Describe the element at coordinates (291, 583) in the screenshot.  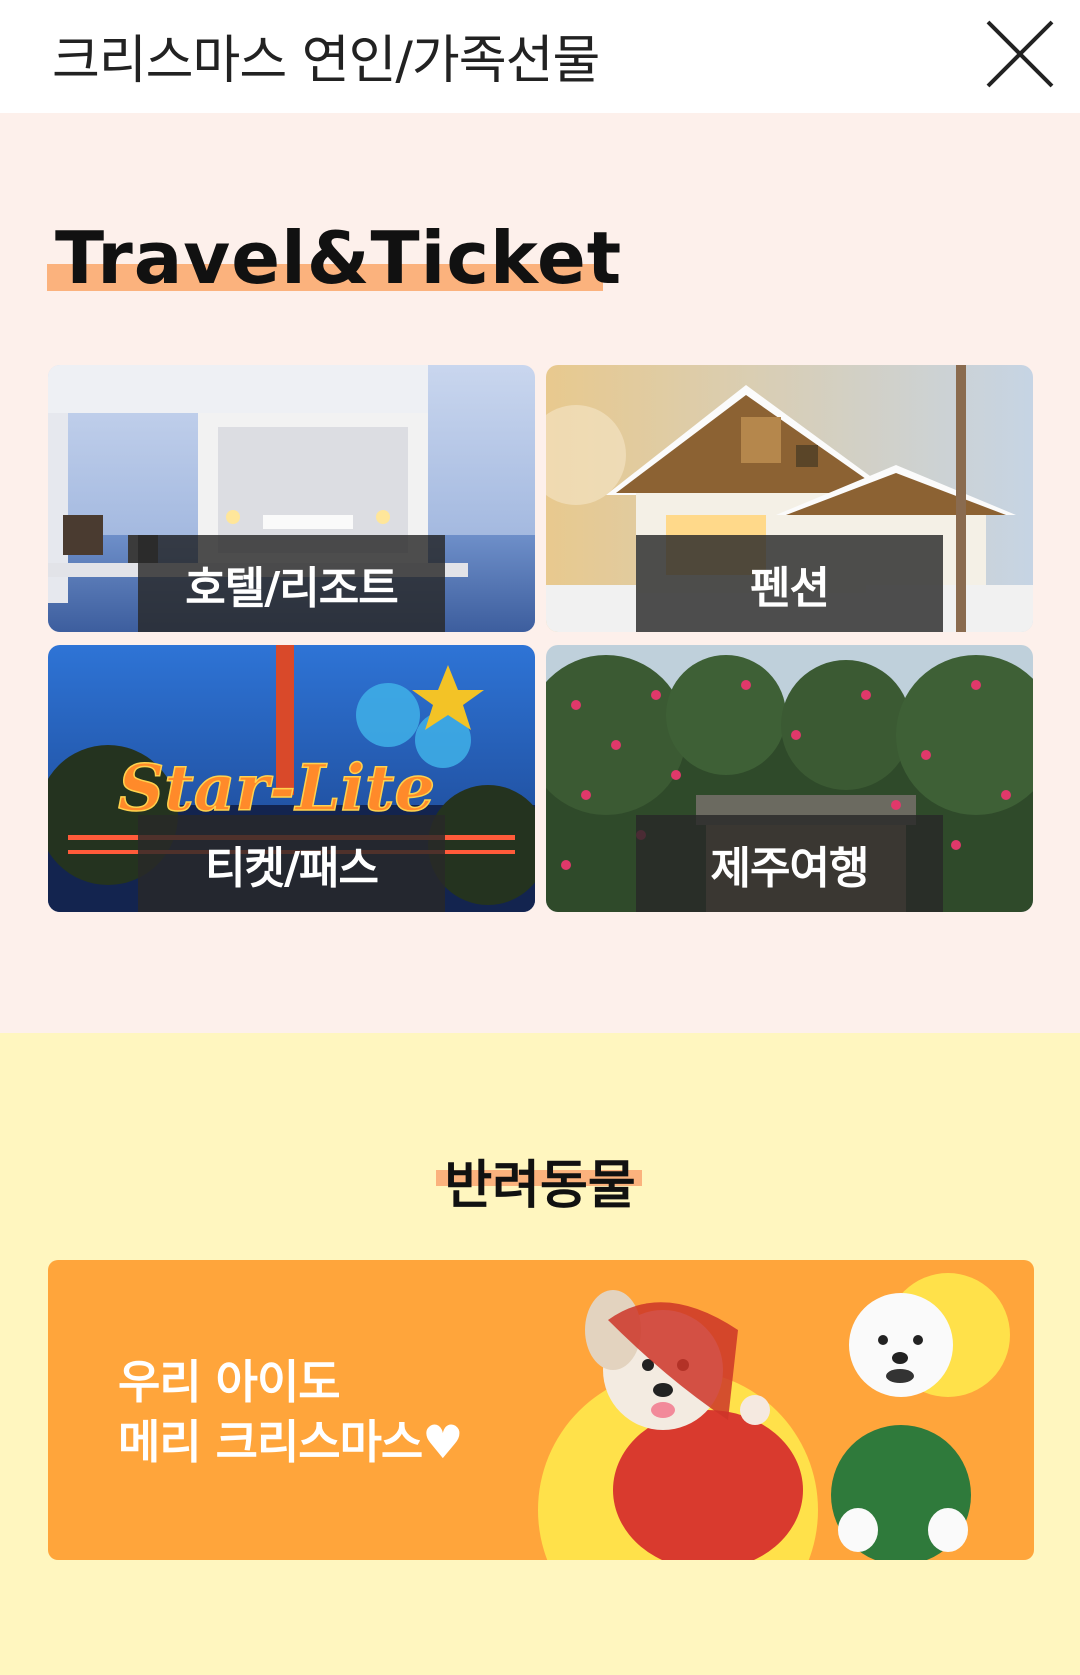
I see `tile-label: 호텔/리조트` at that location.